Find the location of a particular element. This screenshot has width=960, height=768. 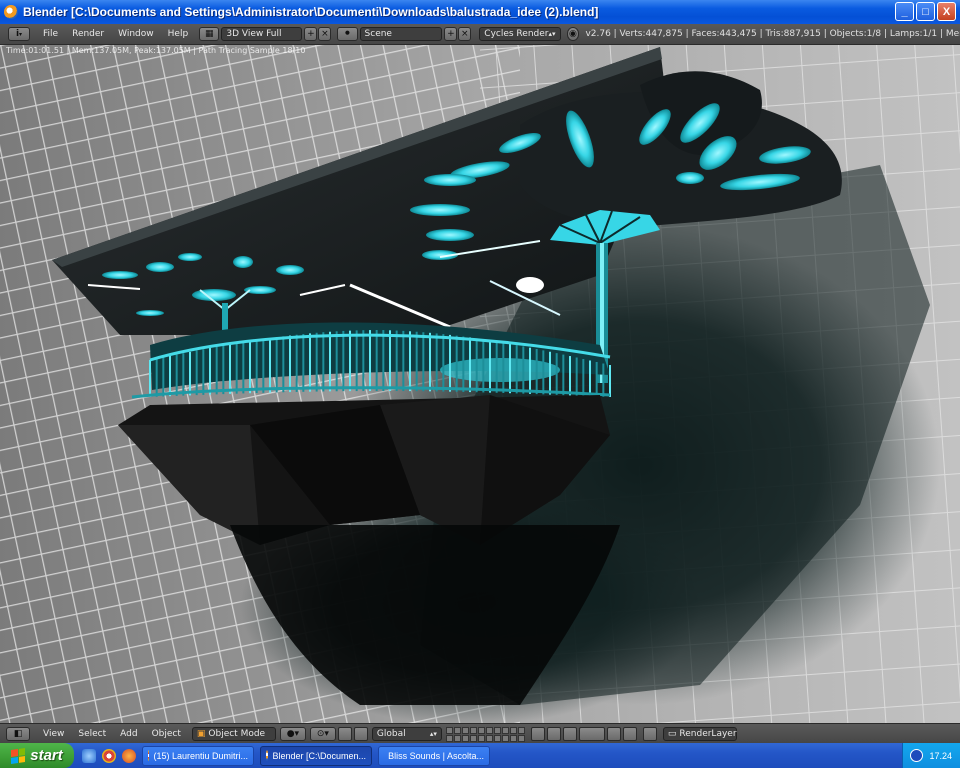

render-layer-label: RenderLayer is located at coordinates (708, 734).